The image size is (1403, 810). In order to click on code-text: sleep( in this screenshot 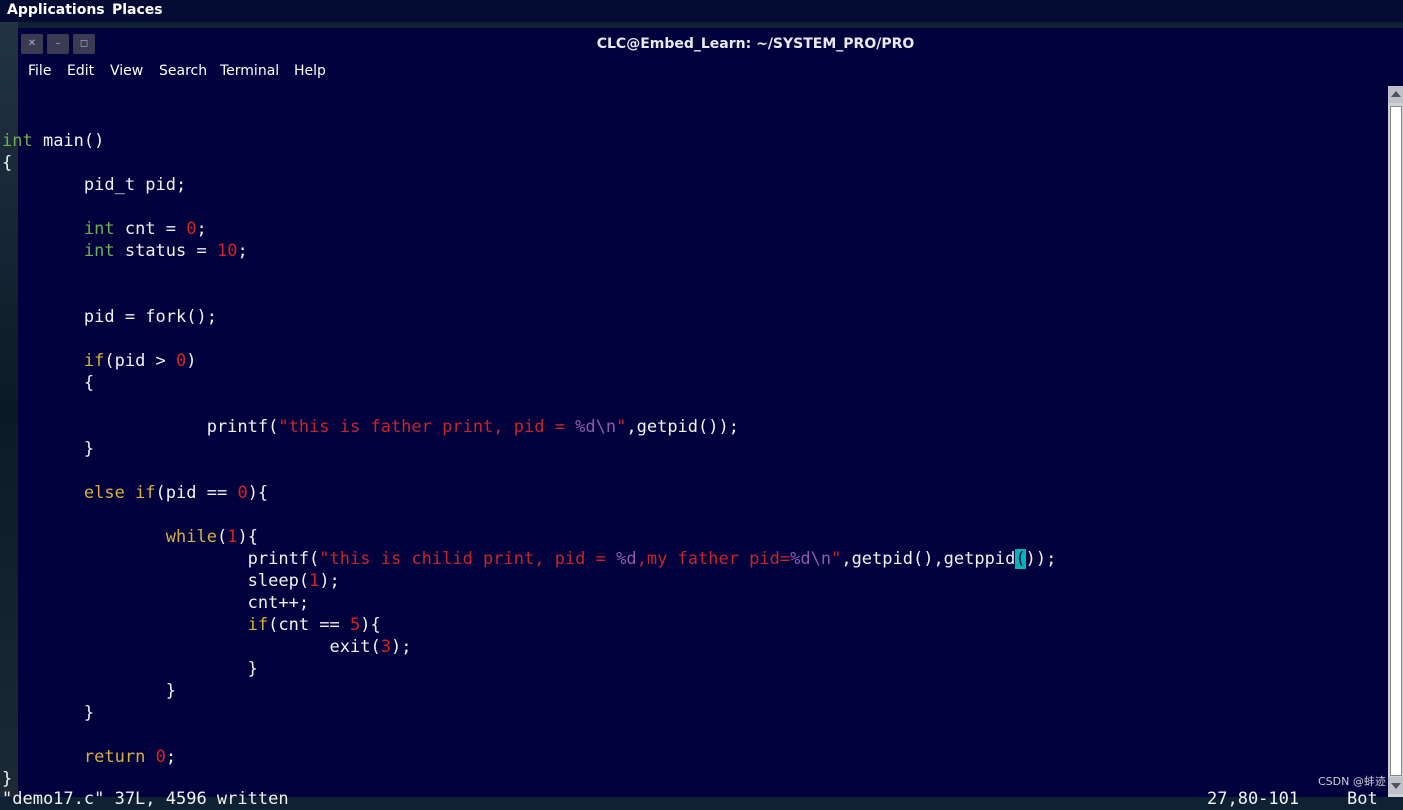, I will do `click(278, 581)`.